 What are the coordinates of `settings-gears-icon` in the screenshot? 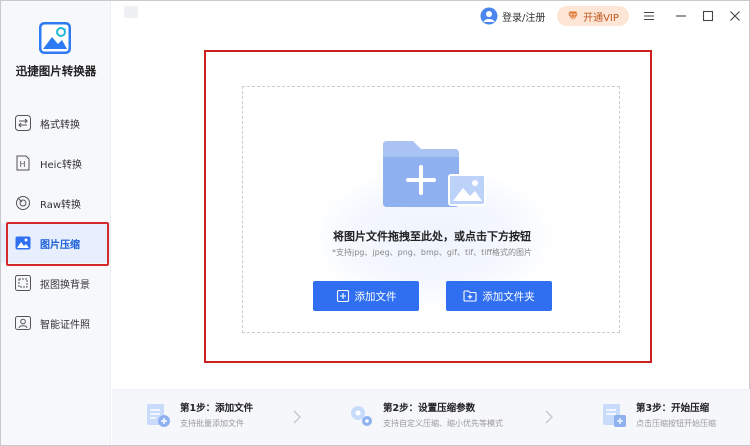 It's located at (361, 415).